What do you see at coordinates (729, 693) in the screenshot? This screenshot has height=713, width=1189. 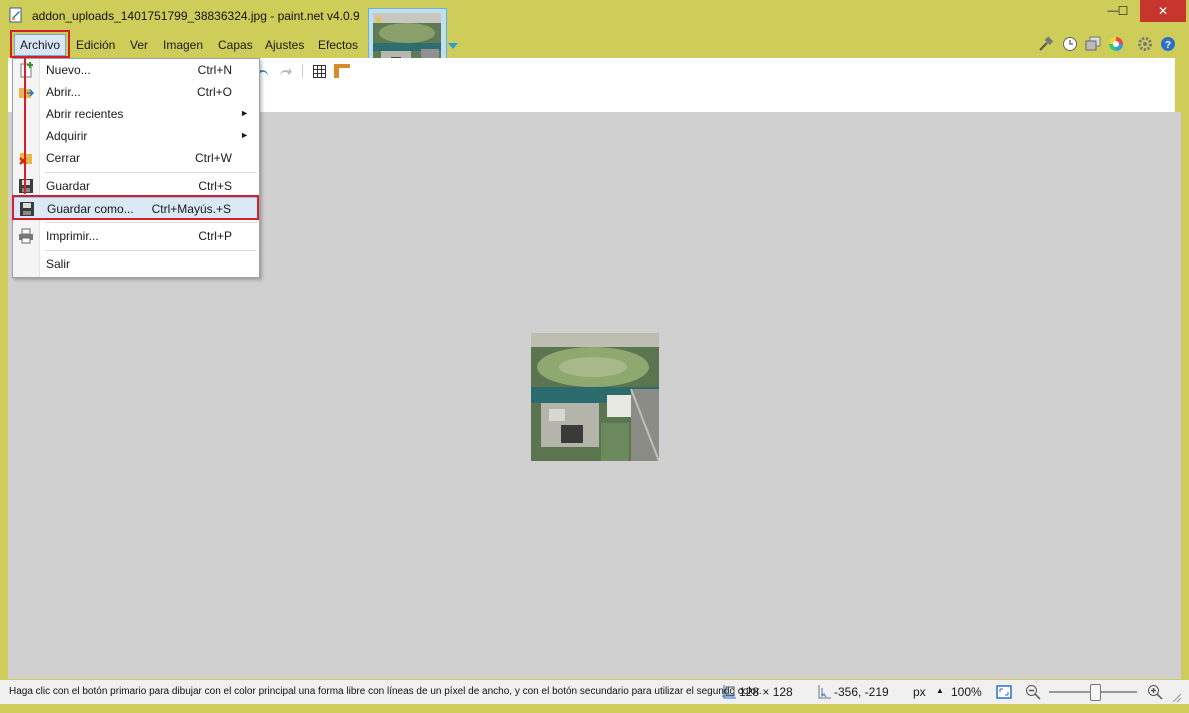 I see `image-size-icon` at bounding box center [729, 693].